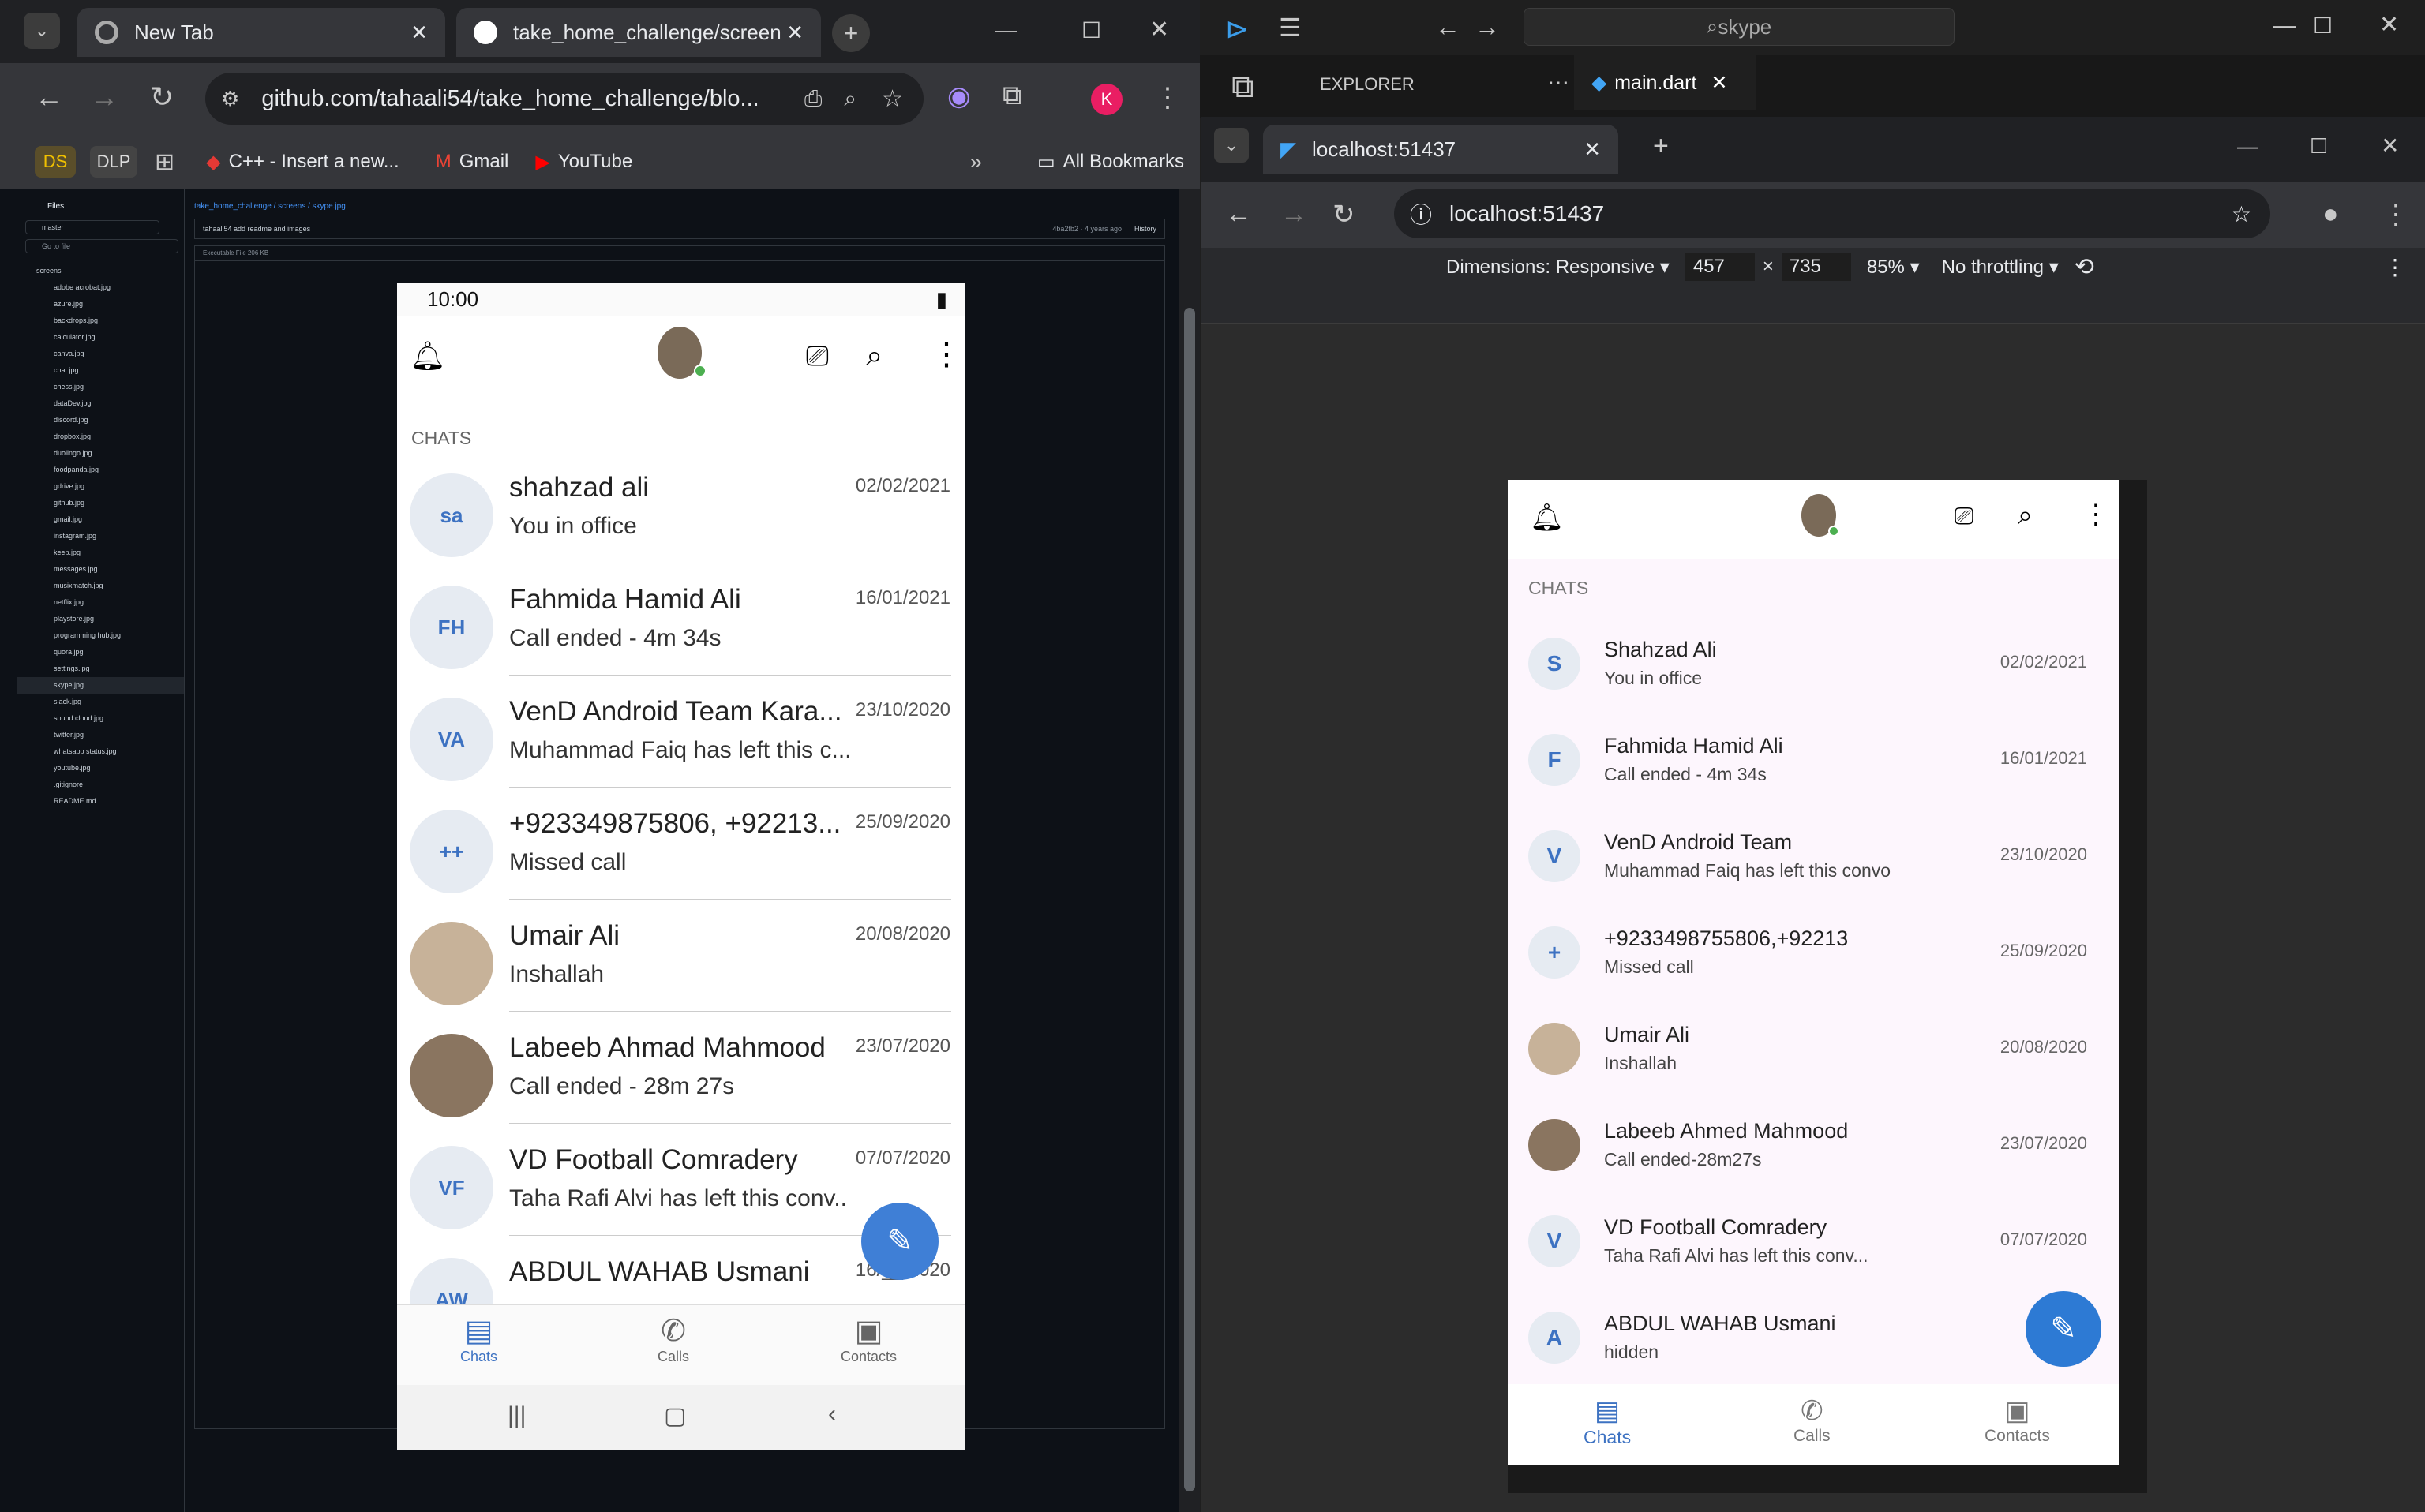  I want to click on zoom-select: 85% ▾, so click(1893, 267).